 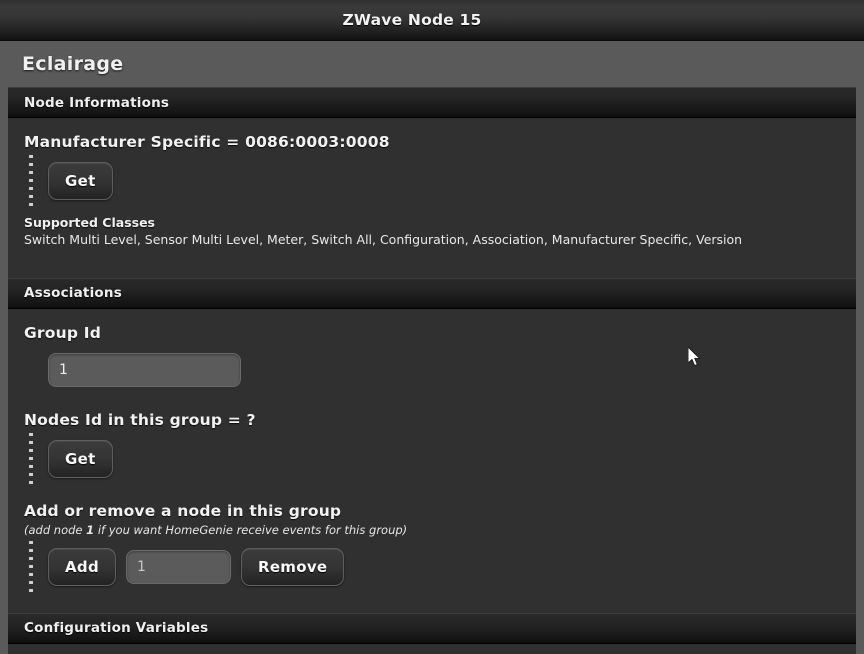 I want to click on manufacturer-get-row: Get, so click(x=432, y=181).